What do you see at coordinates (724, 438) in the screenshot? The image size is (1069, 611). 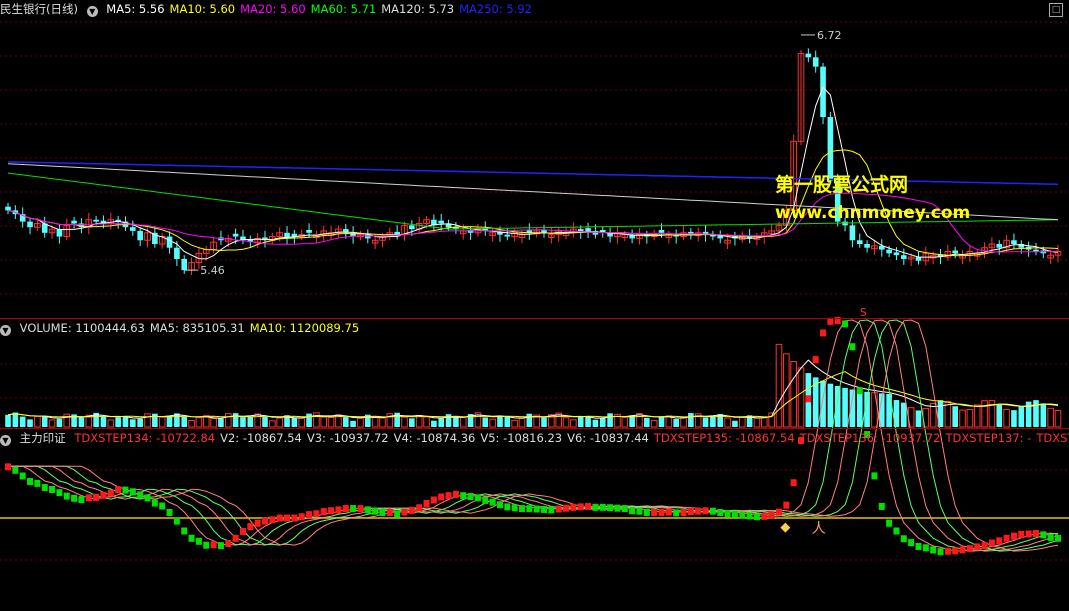 I see `indicator-label-6: TDXSTEP135: -10867.54` at bounding box center [724, 438].